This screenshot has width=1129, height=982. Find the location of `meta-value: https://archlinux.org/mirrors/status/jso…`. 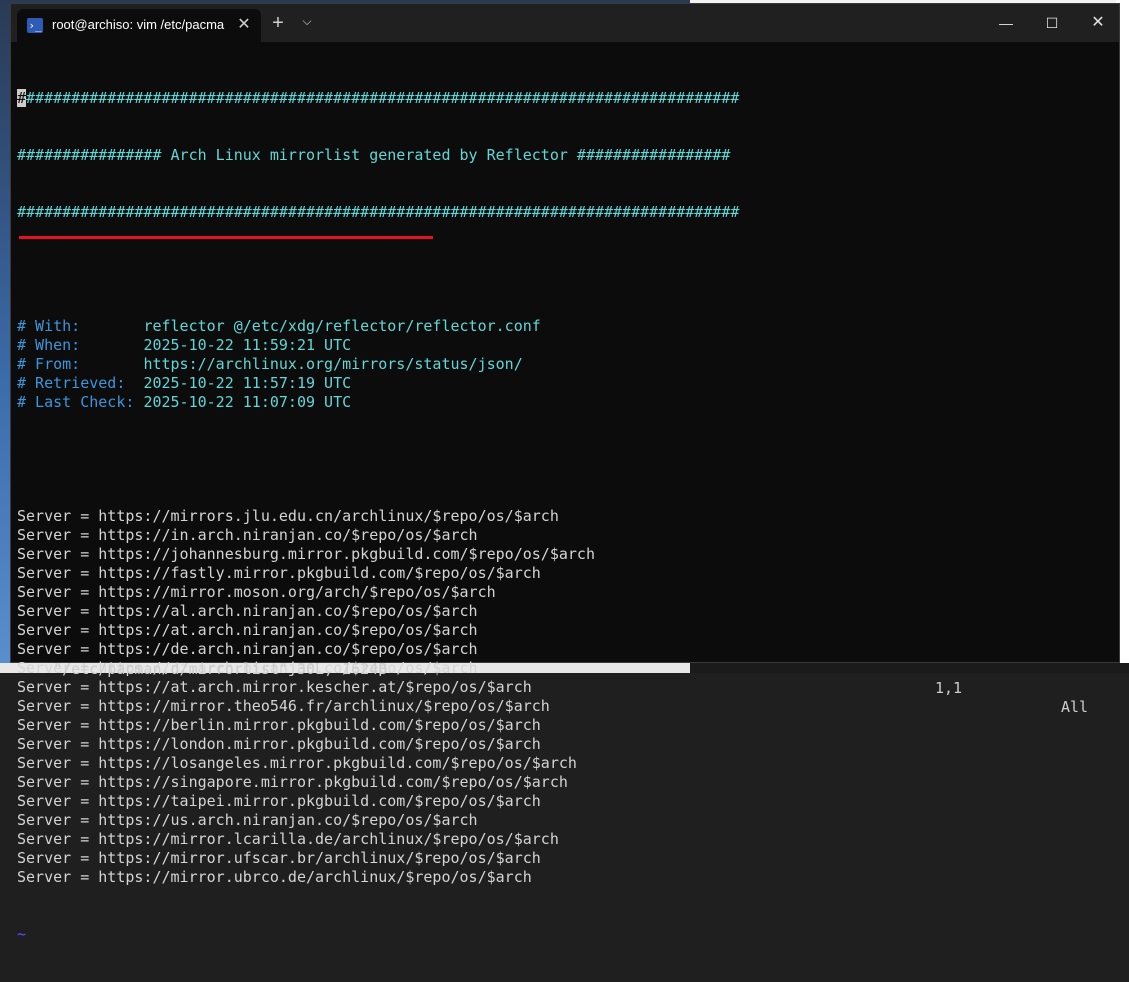

meta-value: https://archlinux.org/mirrors/status/jso… is located at coordinates (333, 364).